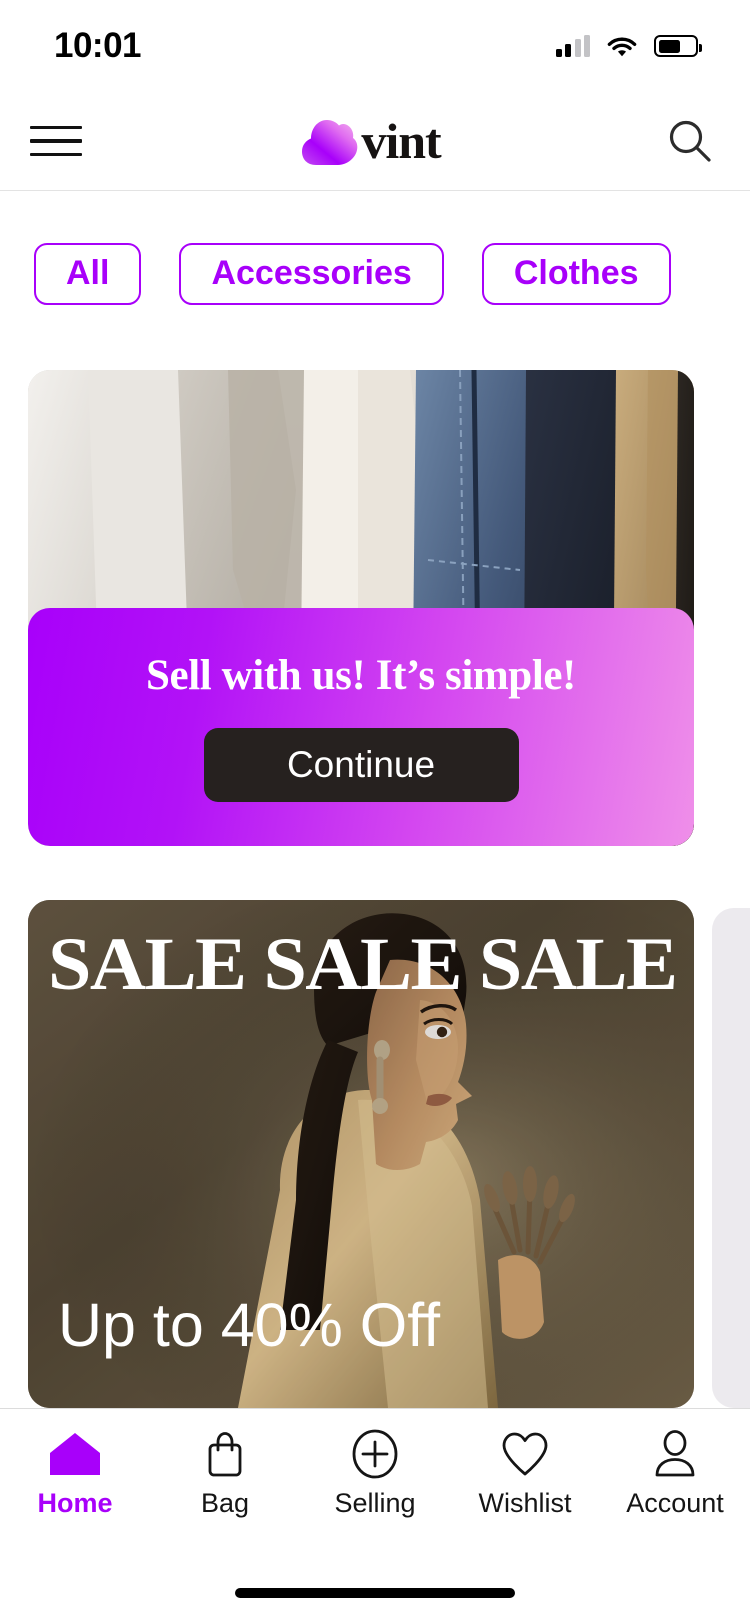 This screenshot has width=750, height=1624. Describe the element at coordinates (525, 1454) in the screenshot. I see `heart-icon` at that location.